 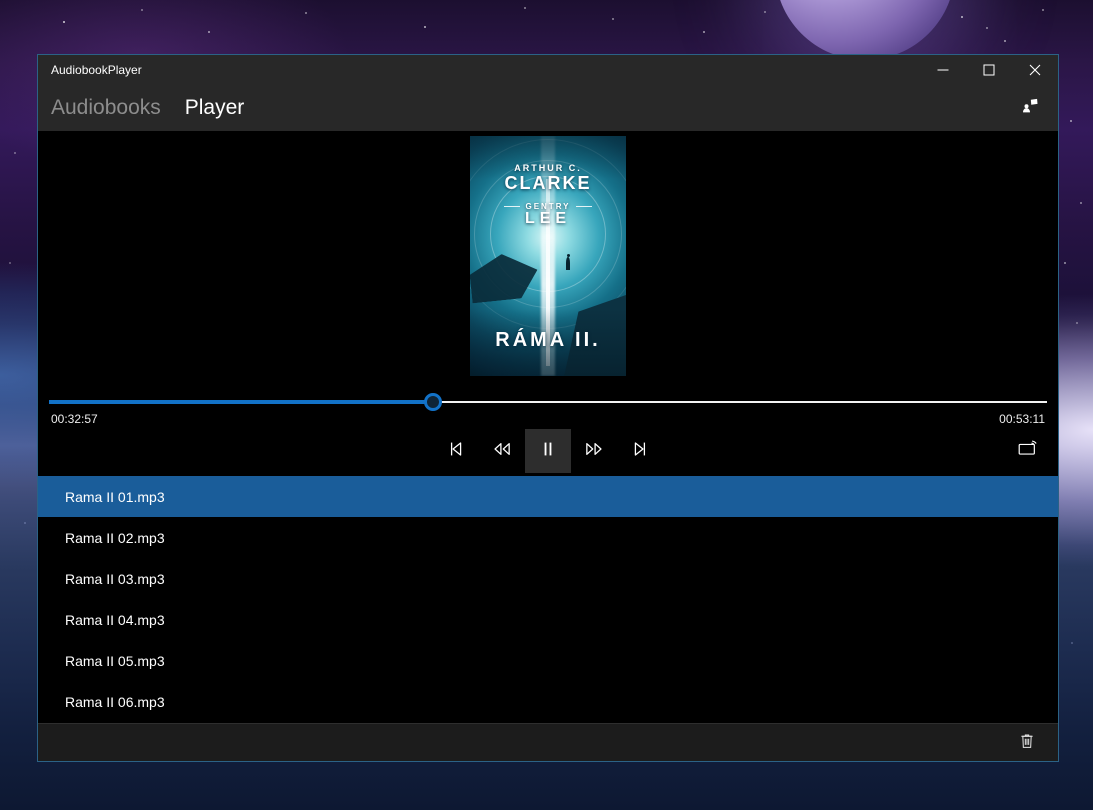 What do you see at coordinates (548, 256) in the screenshot?
I see `album-art: ARTHUR C. CLARKE GENTRY LEE RÁMA II.` at bounding box center [548, 256].